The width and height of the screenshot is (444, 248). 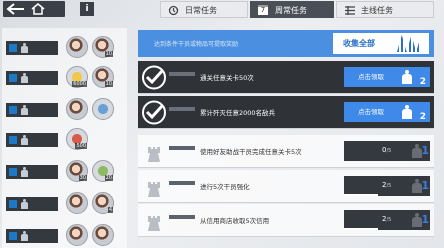 What do you see at coordinates (79, 84) in the screenshot?
I see `reward-count: 6000` at bounding box center [79, 84].